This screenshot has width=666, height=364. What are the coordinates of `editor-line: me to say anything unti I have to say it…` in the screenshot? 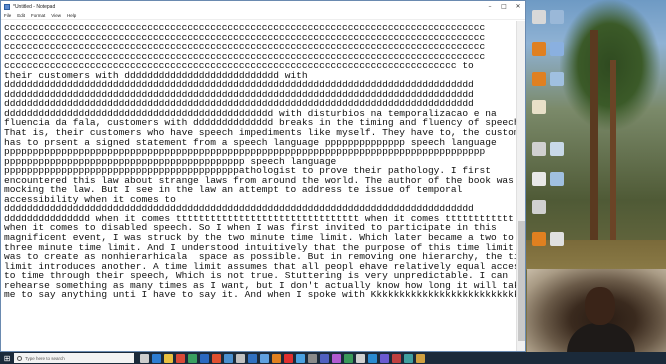 It's located at (260, 295).